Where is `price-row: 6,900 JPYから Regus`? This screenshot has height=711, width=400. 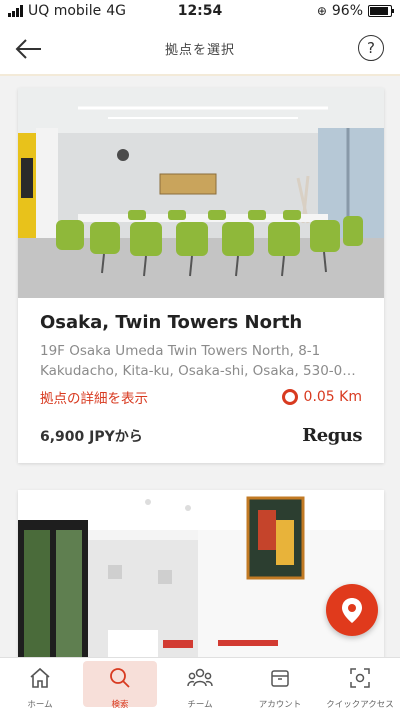
price-row: 6,900 JPYから Regus is located at coordinates (201, 435).